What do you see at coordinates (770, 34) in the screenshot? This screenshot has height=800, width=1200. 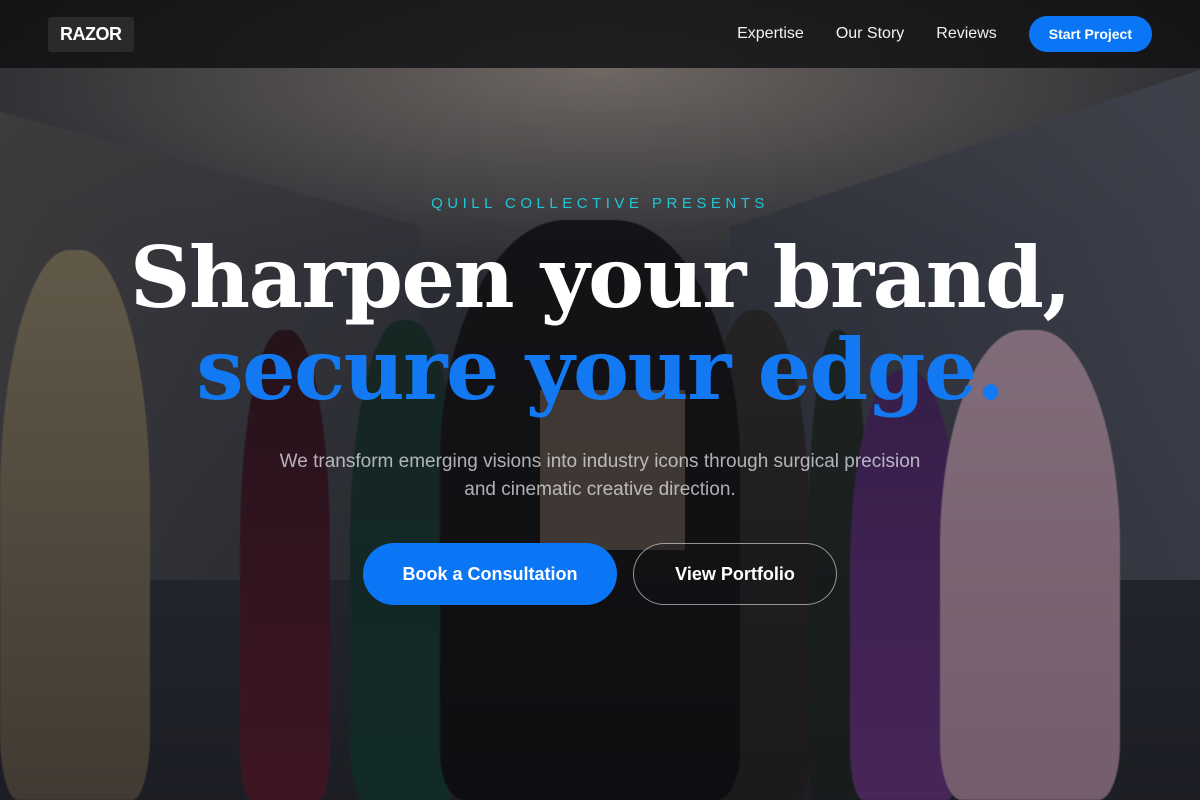 I see `nav-link-expertise: Expertise` at bounding box center [770, 34].